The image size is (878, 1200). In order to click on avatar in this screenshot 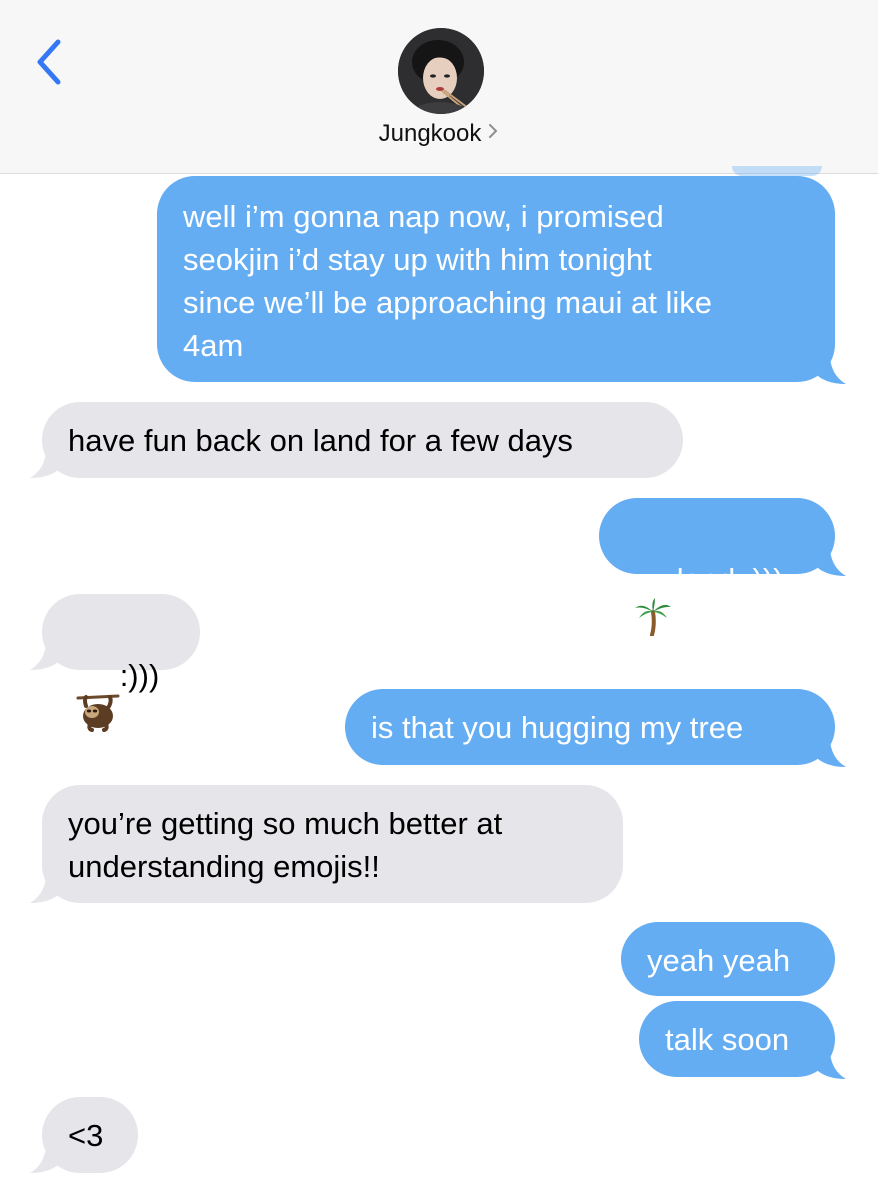, I will do `click(441, 71)`.